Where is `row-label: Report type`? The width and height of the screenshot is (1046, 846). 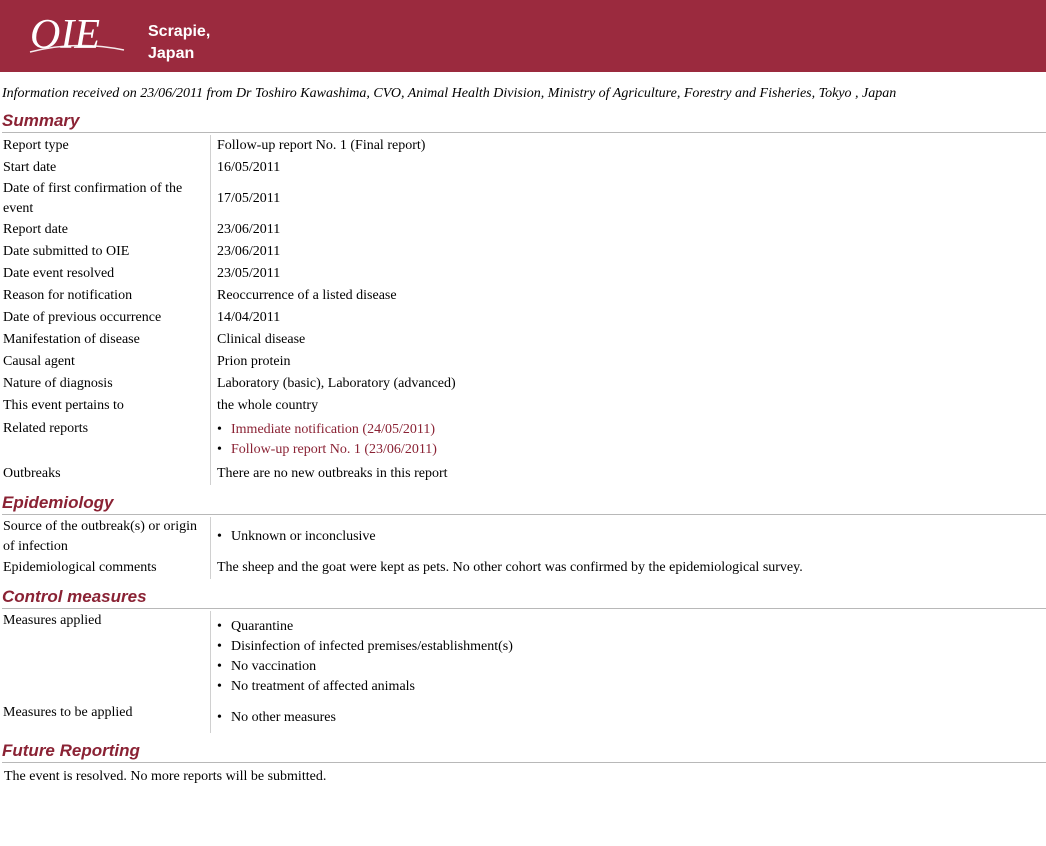
row-label: Report type is located at coordinates (36, 145).